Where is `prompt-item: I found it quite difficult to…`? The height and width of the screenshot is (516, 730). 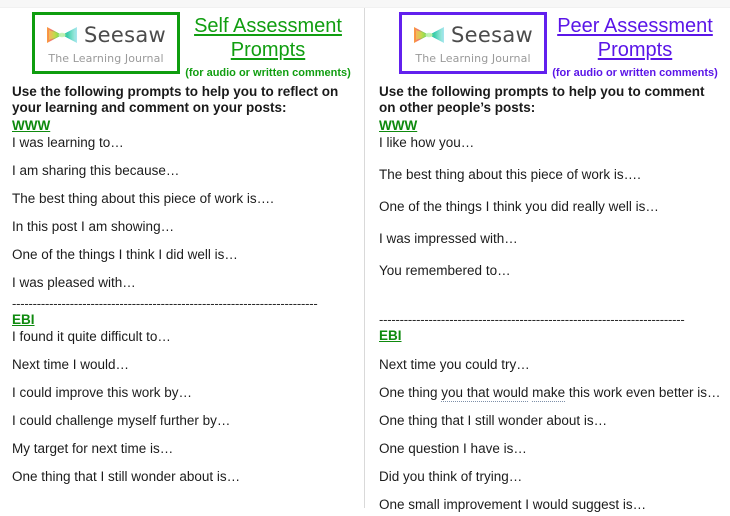 prompt-item: I found it quite difficult to… is located at coordinates (91, 336).